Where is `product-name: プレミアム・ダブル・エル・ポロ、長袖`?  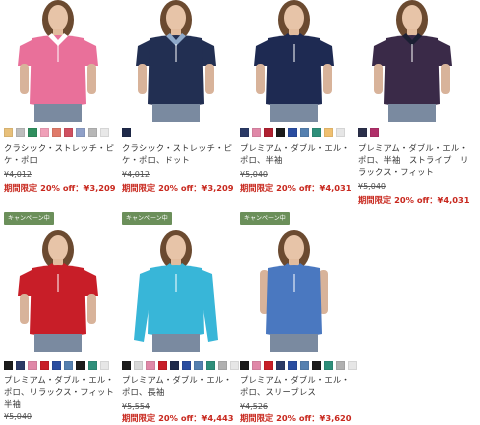 product-name: プレミアム・ダブル・エル・ポロ、長袖 is located at coordinates (178, 386).